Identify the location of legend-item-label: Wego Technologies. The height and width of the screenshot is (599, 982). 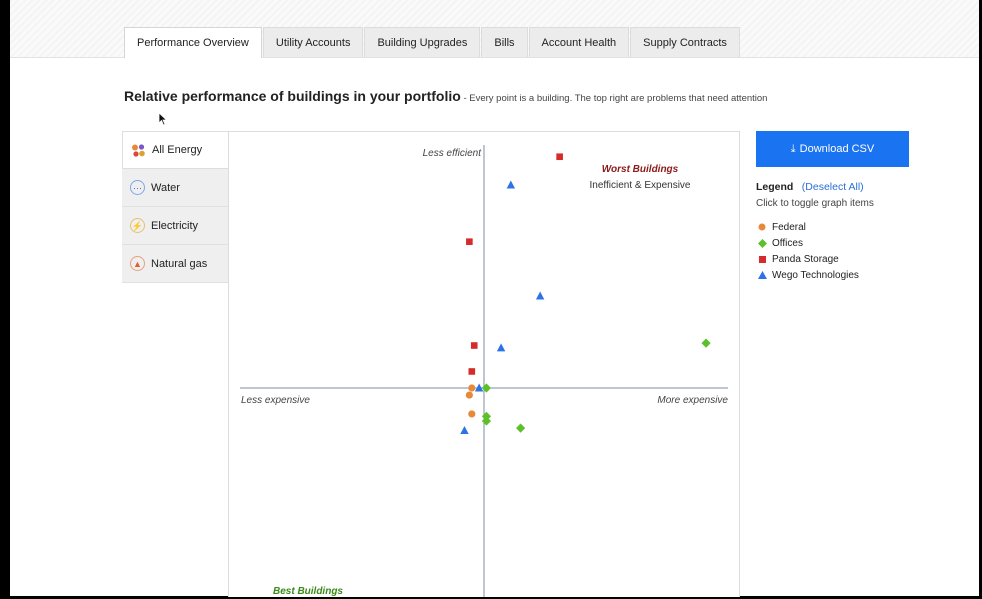
(815, 275).